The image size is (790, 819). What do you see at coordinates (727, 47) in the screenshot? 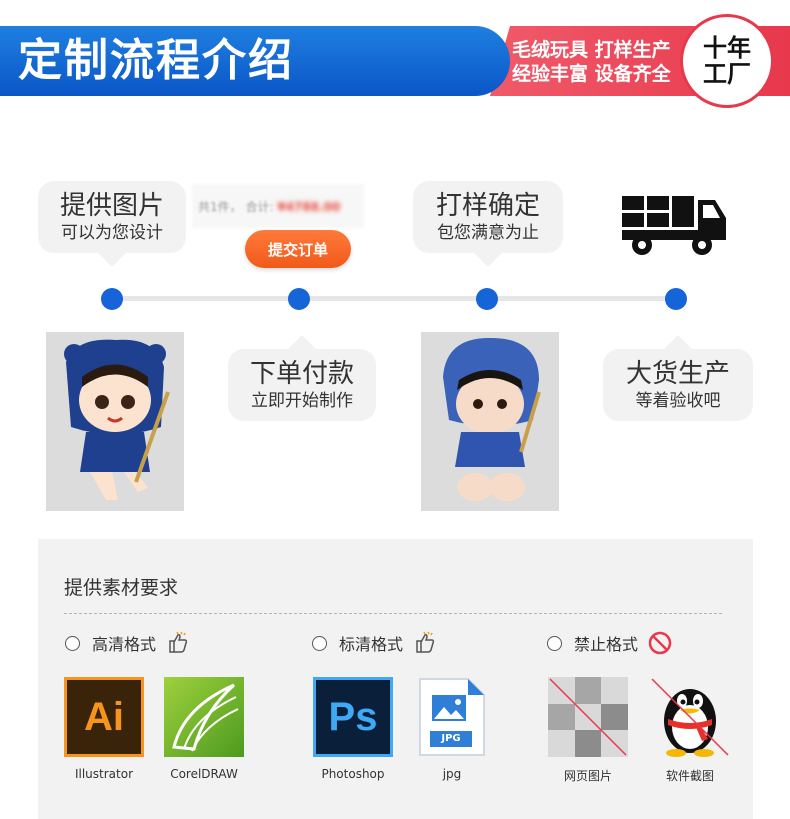
I see `badge-line-1: 十年` at bounding box center [727, 47].